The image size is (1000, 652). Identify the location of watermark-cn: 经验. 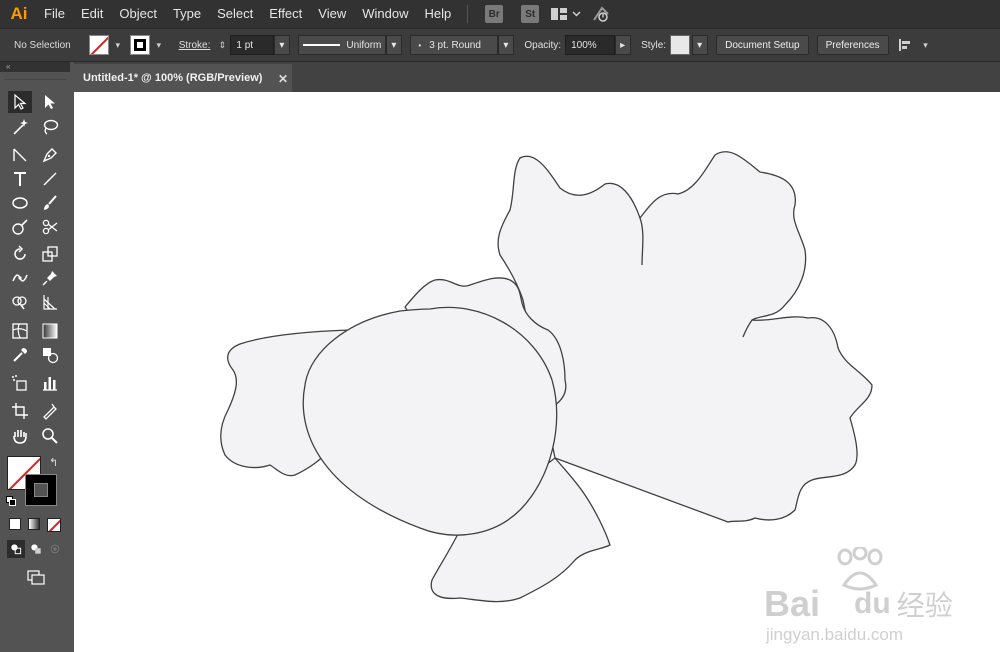
(924, 605).